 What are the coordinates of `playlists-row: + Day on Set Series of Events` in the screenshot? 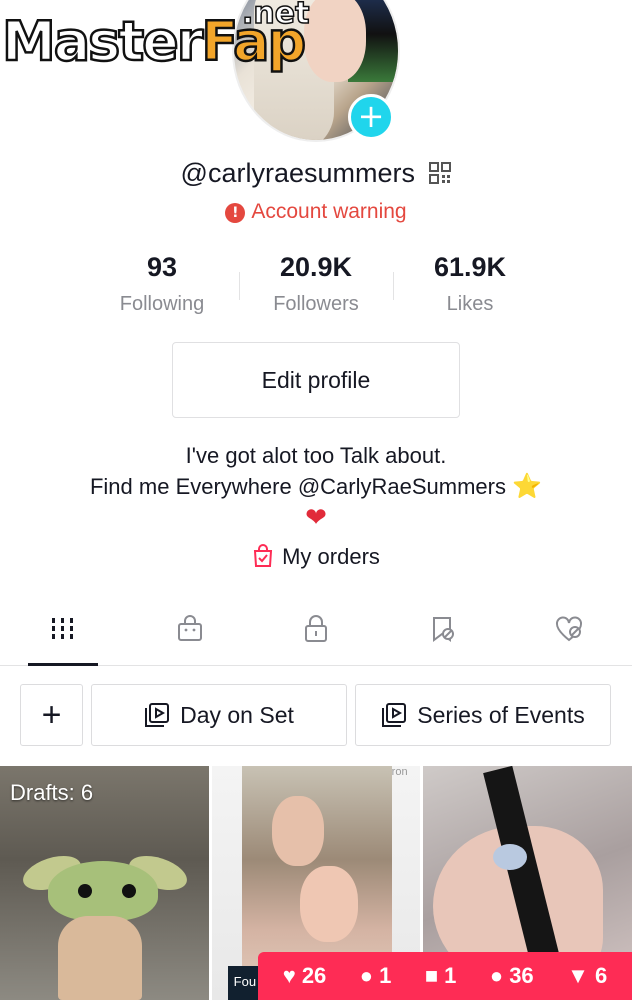 It's located at (316, 715).